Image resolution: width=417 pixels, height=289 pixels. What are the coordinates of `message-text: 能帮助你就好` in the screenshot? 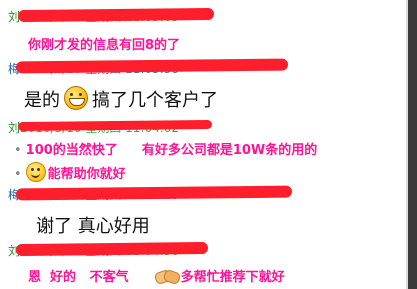 It's located at (86, 174).